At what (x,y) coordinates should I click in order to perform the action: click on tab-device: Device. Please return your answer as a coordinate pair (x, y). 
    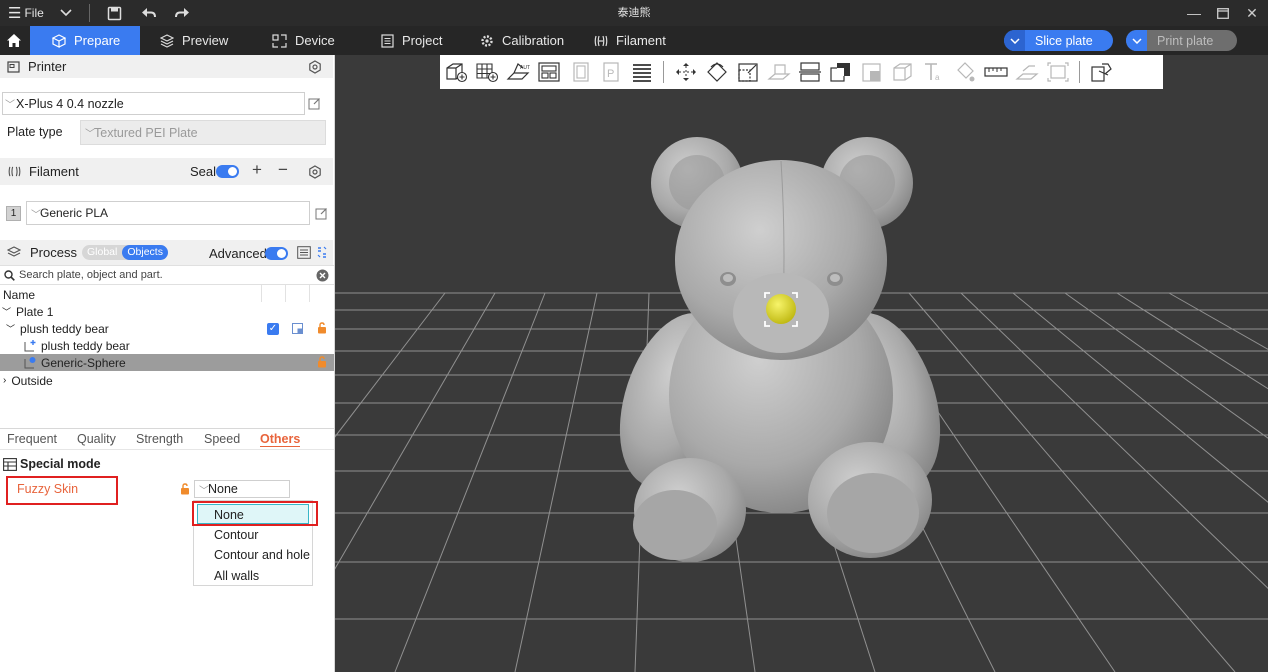
    Looking at the image, I should click on (303, 40).